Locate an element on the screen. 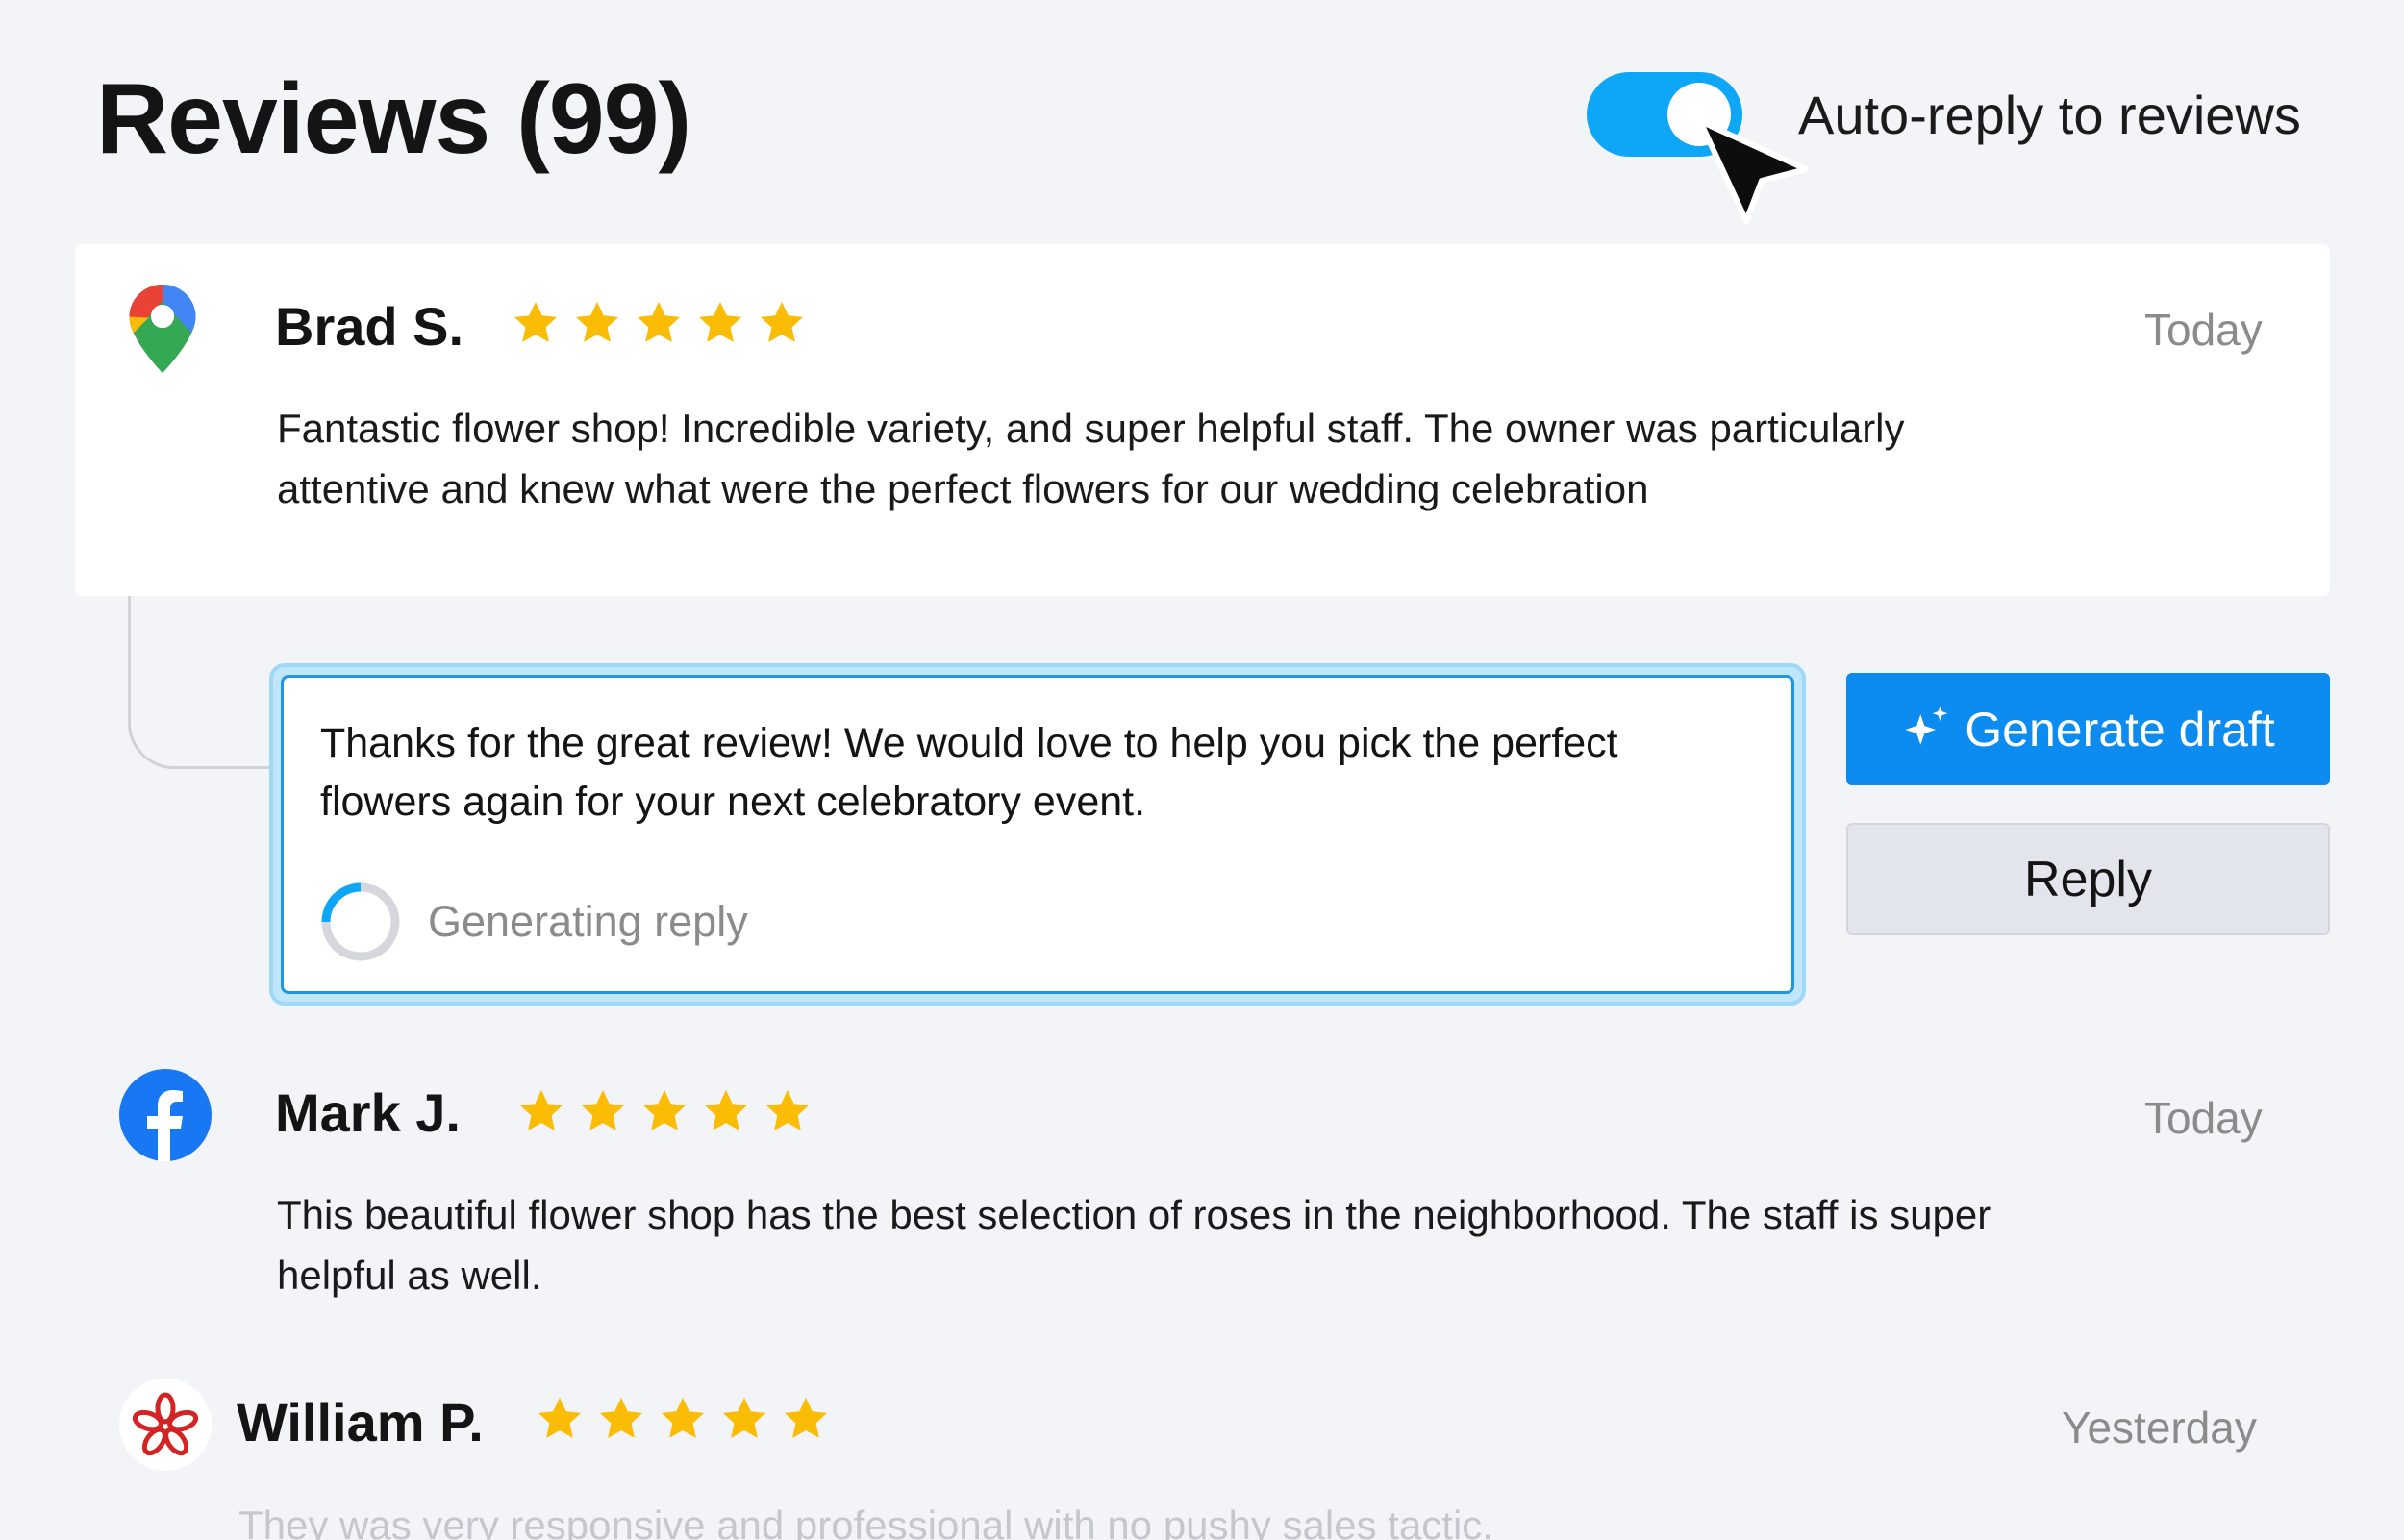 Image resolution: width=2404 pixels, height=1540 pixels. reviewer-name: William P. is located at coordinates (360, 1422).